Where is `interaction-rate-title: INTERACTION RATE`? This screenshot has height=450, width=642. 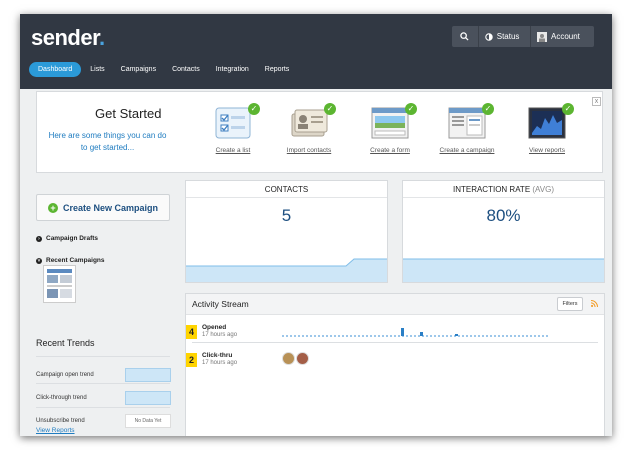 interaction-rate-title: INTERACTION RATE is located at coordinates (491, 189).